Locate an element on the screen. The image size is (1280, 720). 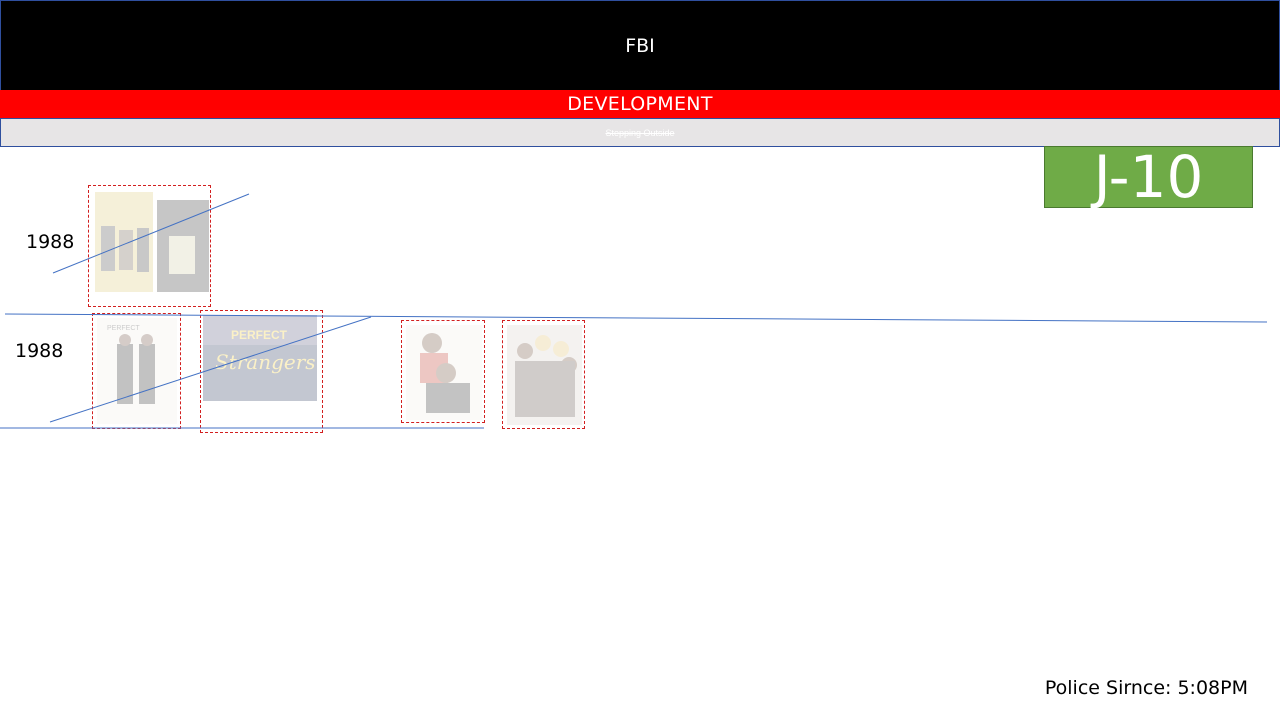
header-bar: FBI is located at coordinates (640, 45).